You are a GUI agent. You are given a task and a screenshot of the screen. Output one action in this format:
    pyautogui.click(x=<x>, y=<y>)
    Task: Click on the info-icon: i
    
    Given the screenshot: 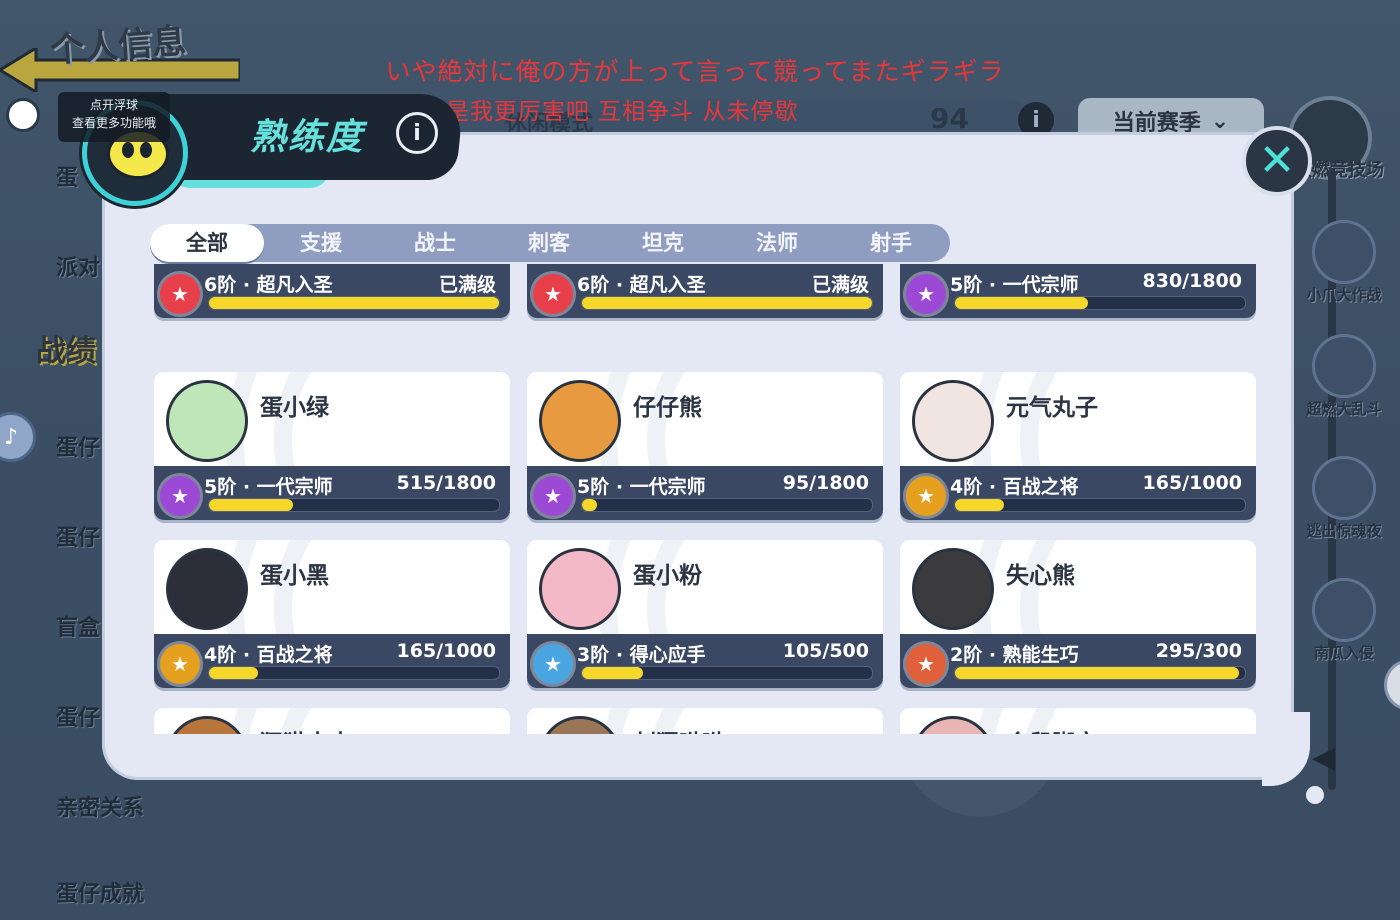 What is the action you would take?
    pyautogui.click(x=417, y=133)
    